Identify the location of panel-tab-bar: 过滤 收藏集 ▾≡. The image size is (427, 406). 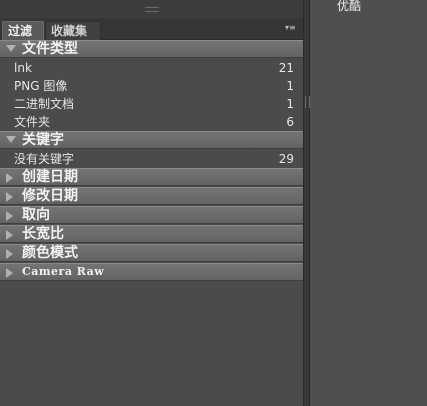
(151, 29).